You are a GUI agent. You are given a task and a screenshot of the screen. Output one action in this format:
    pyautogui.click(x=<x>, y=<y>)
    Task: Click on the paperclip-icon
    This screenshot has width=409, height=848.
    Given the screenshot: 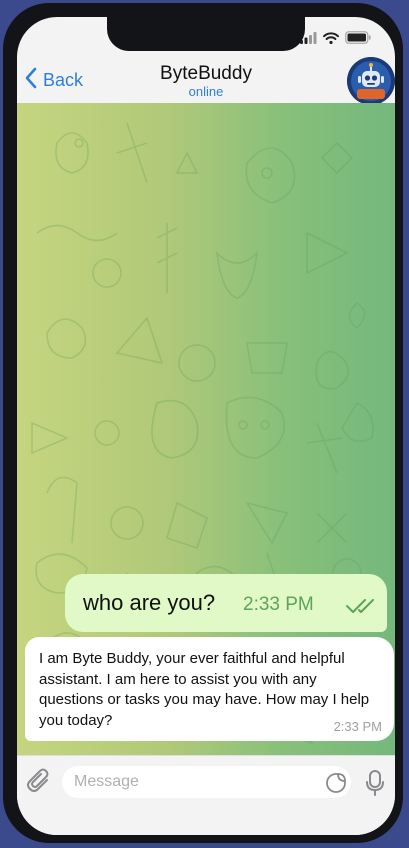 What is the action you would take?
    pyautogui.click(x=40, y=784)
    